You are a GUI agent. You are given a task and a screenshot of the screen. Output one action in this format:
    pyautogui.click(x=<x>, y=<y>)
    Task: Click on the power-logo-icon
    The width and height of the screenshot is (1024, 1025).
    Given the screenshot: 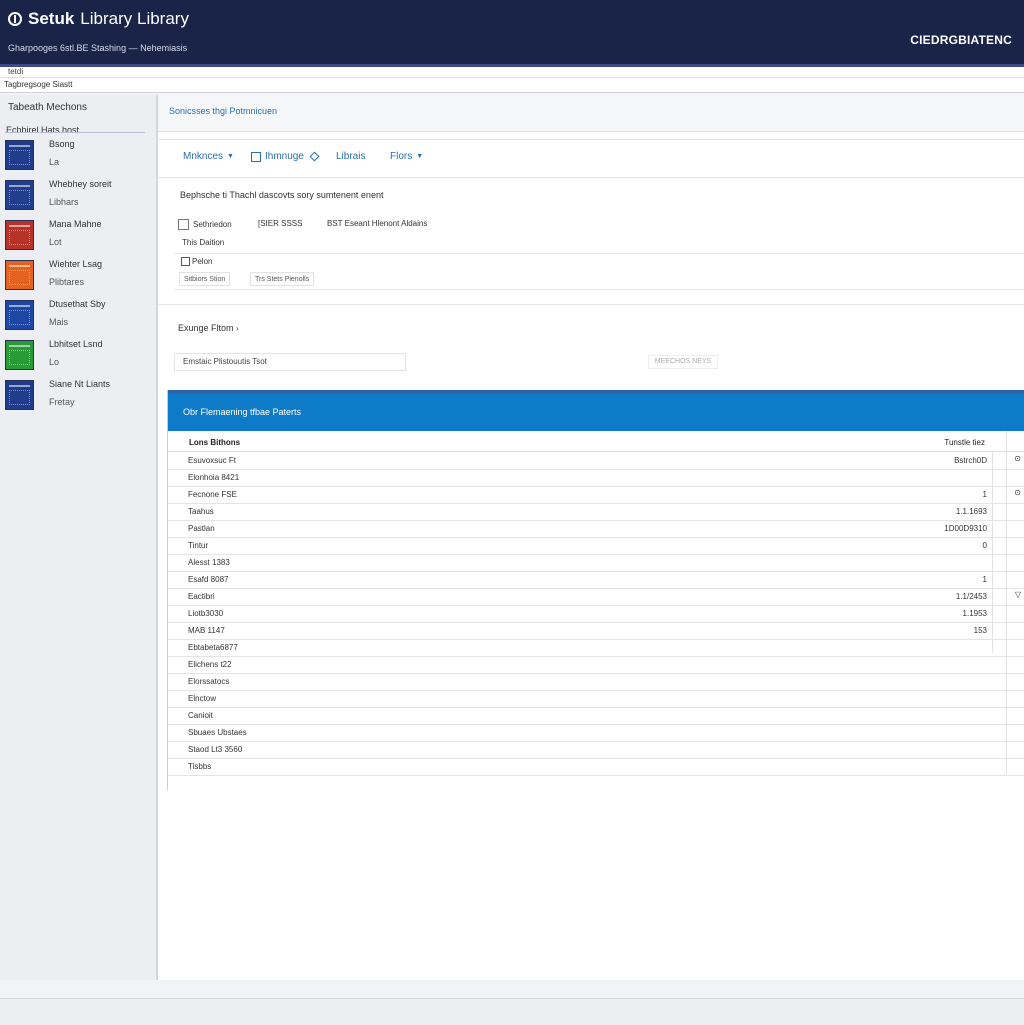 What is the action you would take?
    pyautogui.click(x=15, y=19)
    